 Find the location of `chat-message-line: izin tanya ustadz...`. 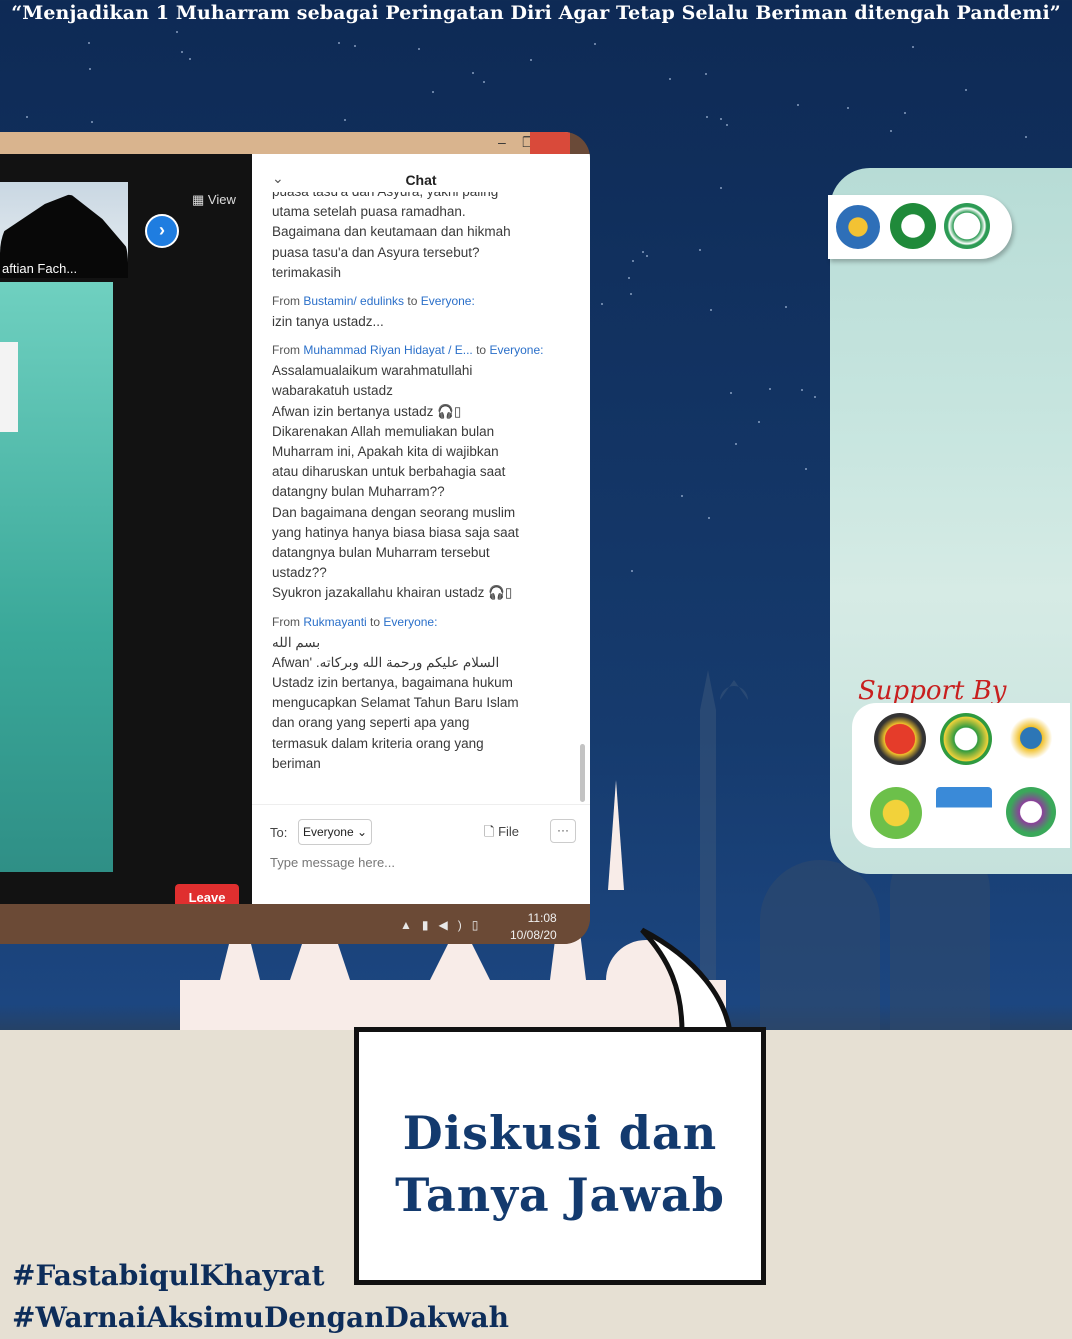

chat-message-line: izin tanya ustadz... is located at coordinates (328, 322).